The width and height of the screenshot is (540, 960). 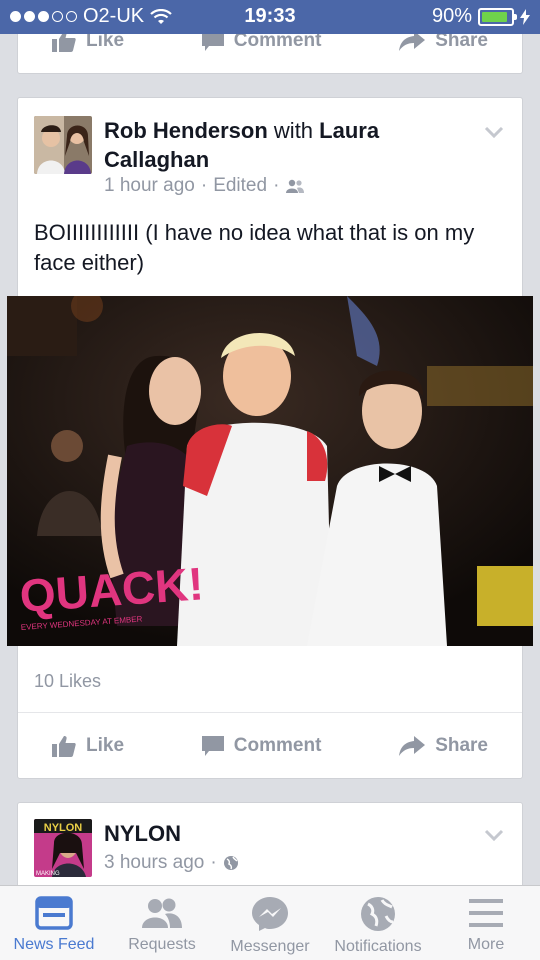 What do you see at coordinates (63, 828) in the screenshot?
I see `svg-text: NYLON` at bounding box center [63, 828].